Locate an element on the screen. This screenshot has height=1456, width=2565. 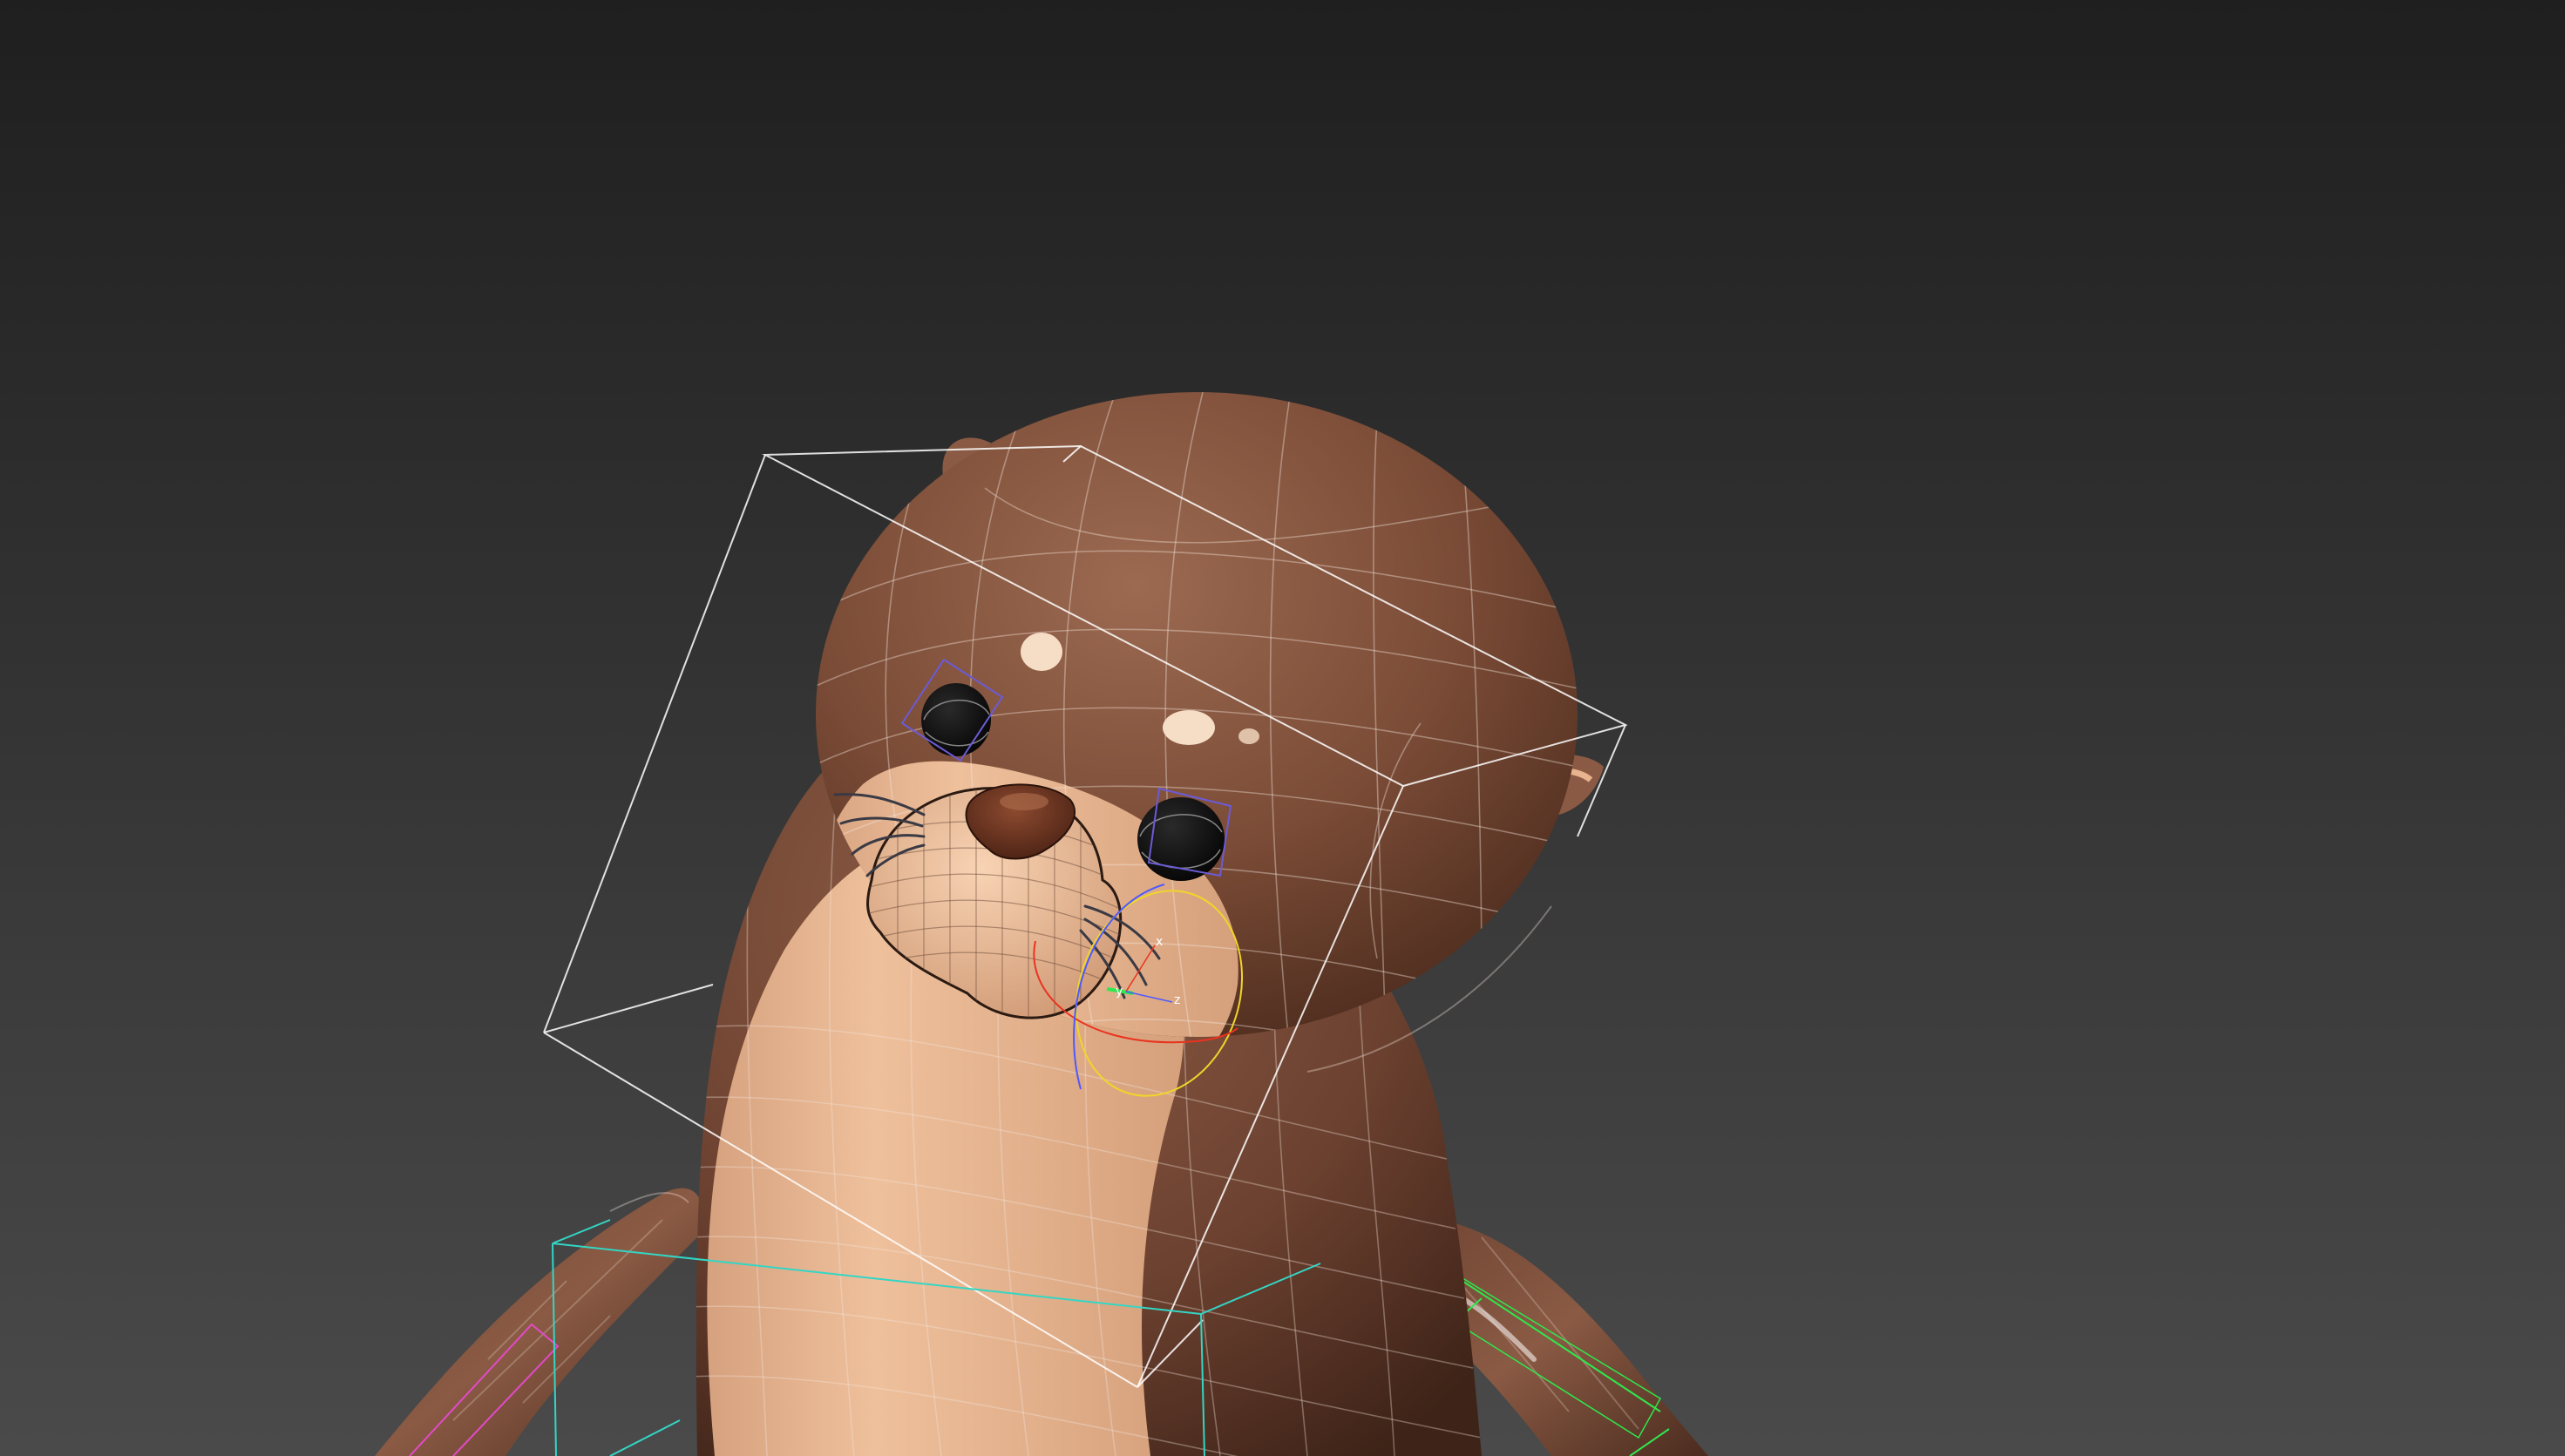
gizmo-axis-x-label: x is located at coordinates (1159, 942).